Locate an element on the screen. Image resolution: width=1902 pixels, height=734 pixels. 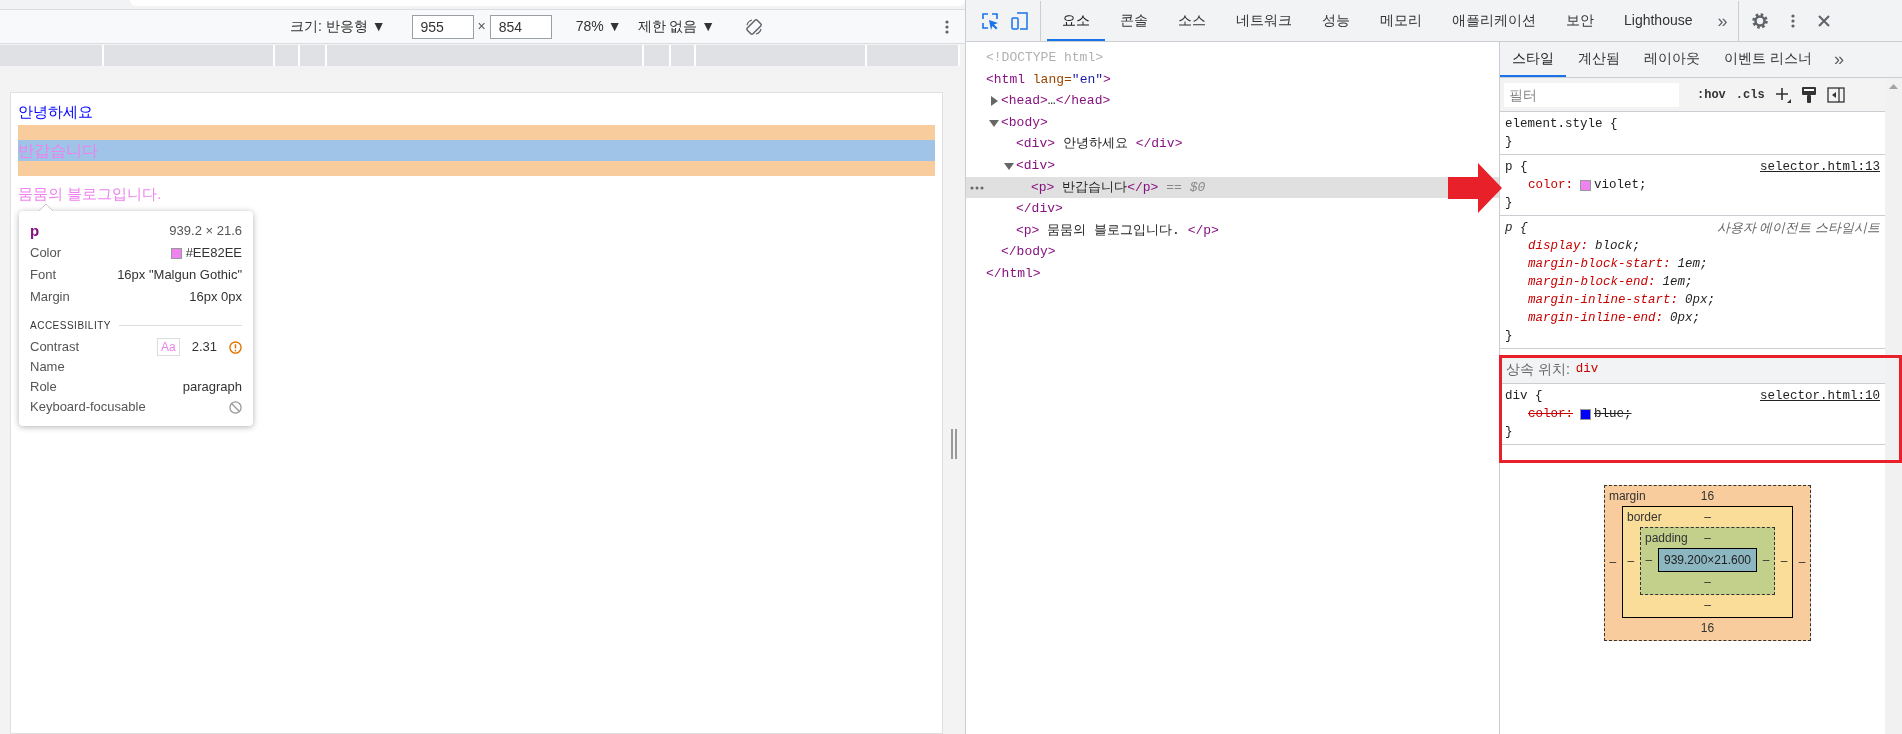
zoom-menu: 78% ▼ is located at coordinates (598, 26).